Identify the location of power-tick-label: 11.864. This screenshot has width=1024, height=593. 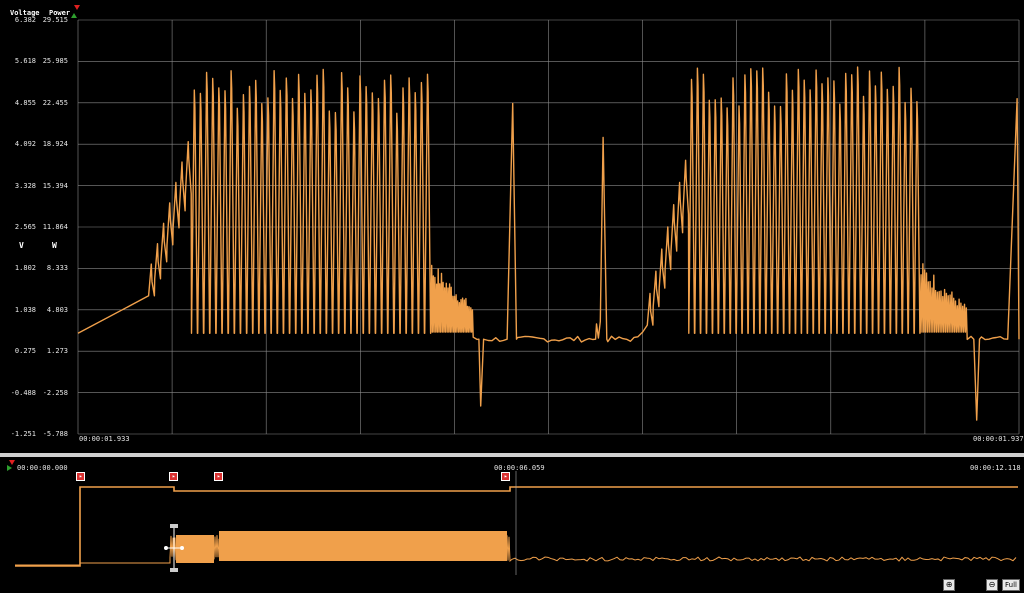
(55, 227).